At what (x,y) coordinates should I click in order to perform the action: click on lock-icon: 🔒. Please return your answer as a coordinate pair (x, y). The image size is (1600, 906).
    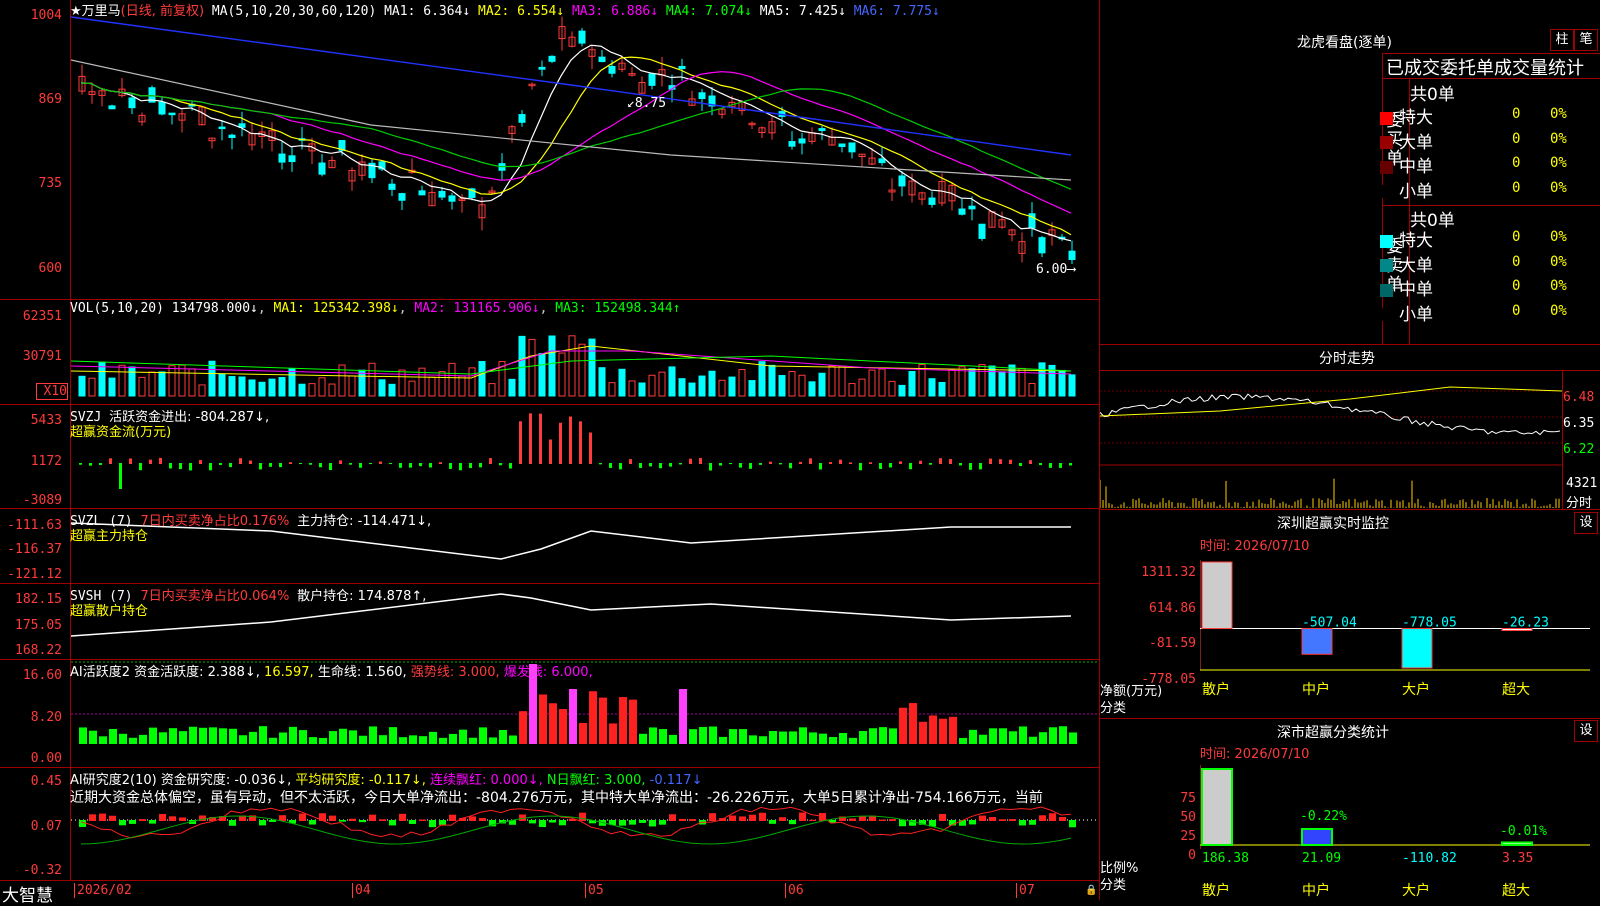
    Looking at the image, I should click on (1091, 890).